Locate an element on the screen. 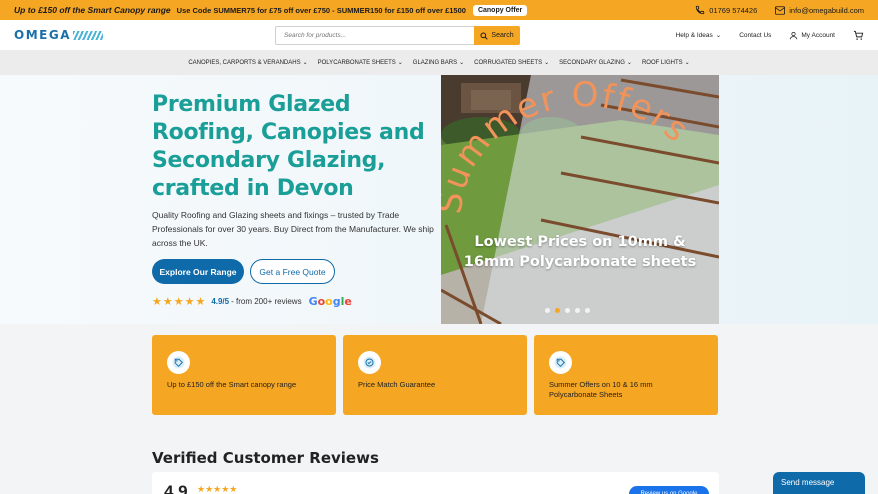 The image size is (878, 494). user-icon is located at coordinates (794, 35).